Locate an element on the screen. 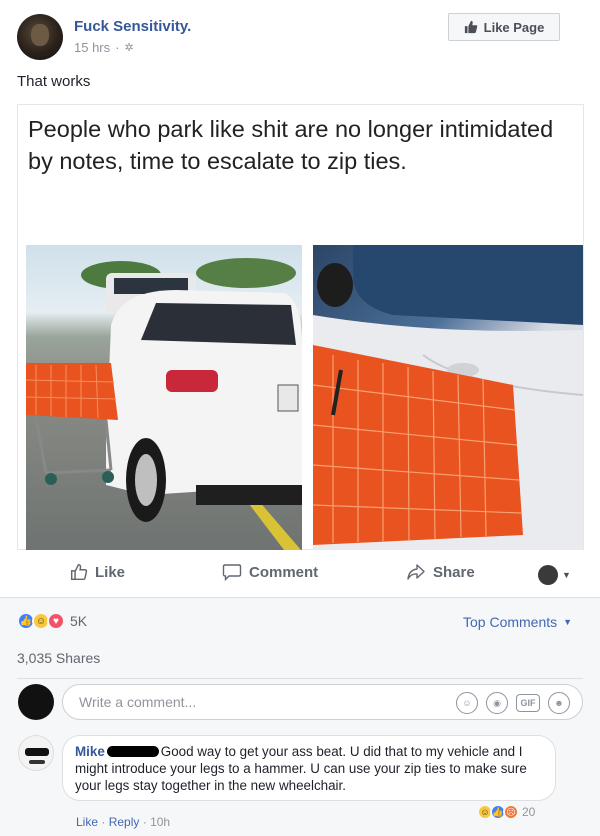 Image resolution: width=600 pixels, height=836 pixels. post-as-selector: ▼ is located at coordinates (554, 575).